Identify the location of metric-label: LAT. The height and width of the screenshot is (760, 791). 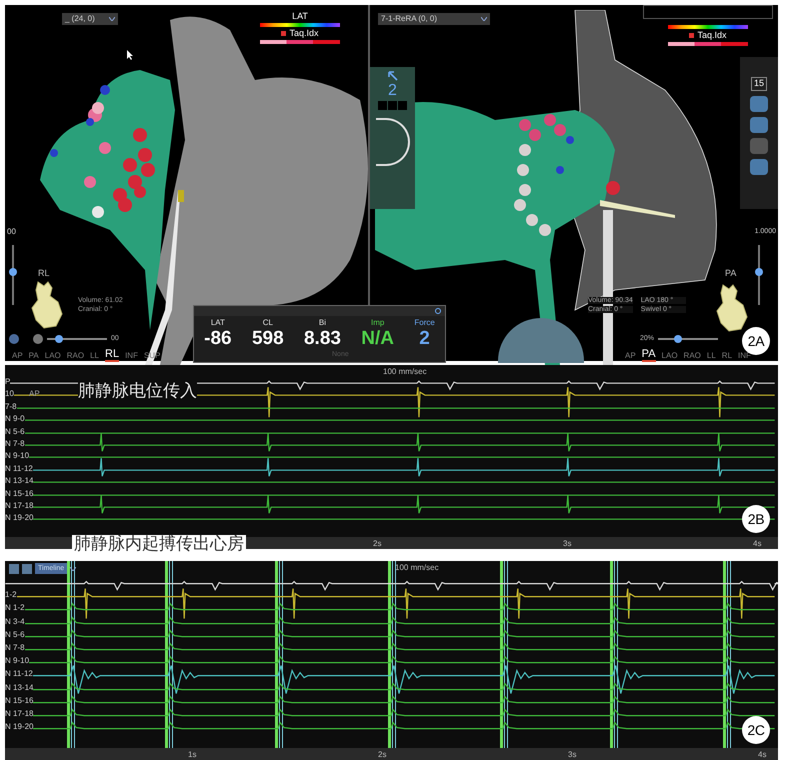
(217, 323).